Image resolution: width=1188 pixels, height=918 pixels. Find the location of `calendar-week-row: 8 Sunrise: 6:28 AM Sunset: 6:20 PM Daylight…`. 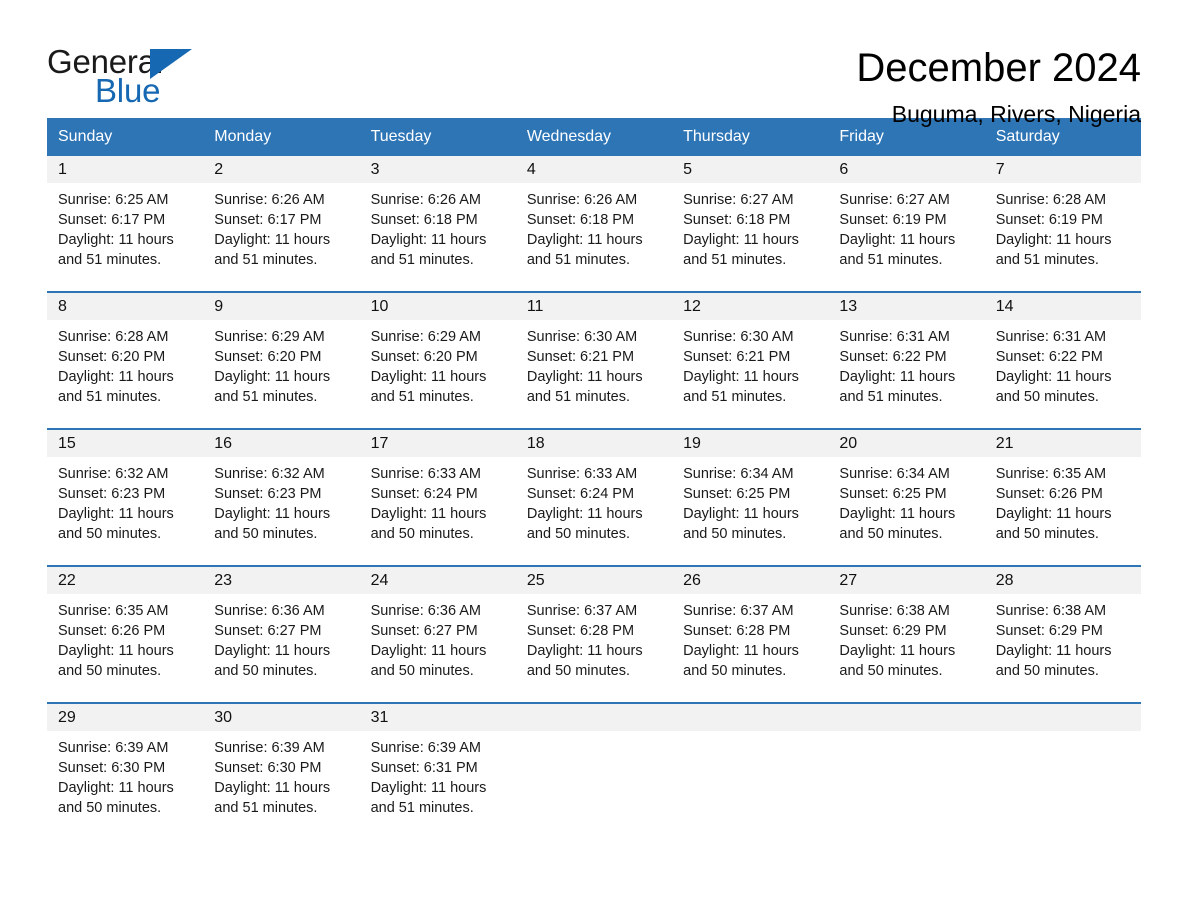

calendar-week-row: 8 Sunrise: 6:28 AM Sunset: 6:20 PM Daylight… is located at coordinates (594, 360).